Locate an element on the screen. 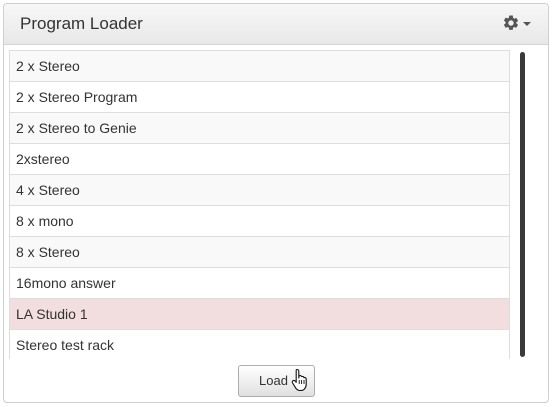 This screenshot has width=554, height=407. program-list-item: 2xstereo is located at coordinates (259, 159).